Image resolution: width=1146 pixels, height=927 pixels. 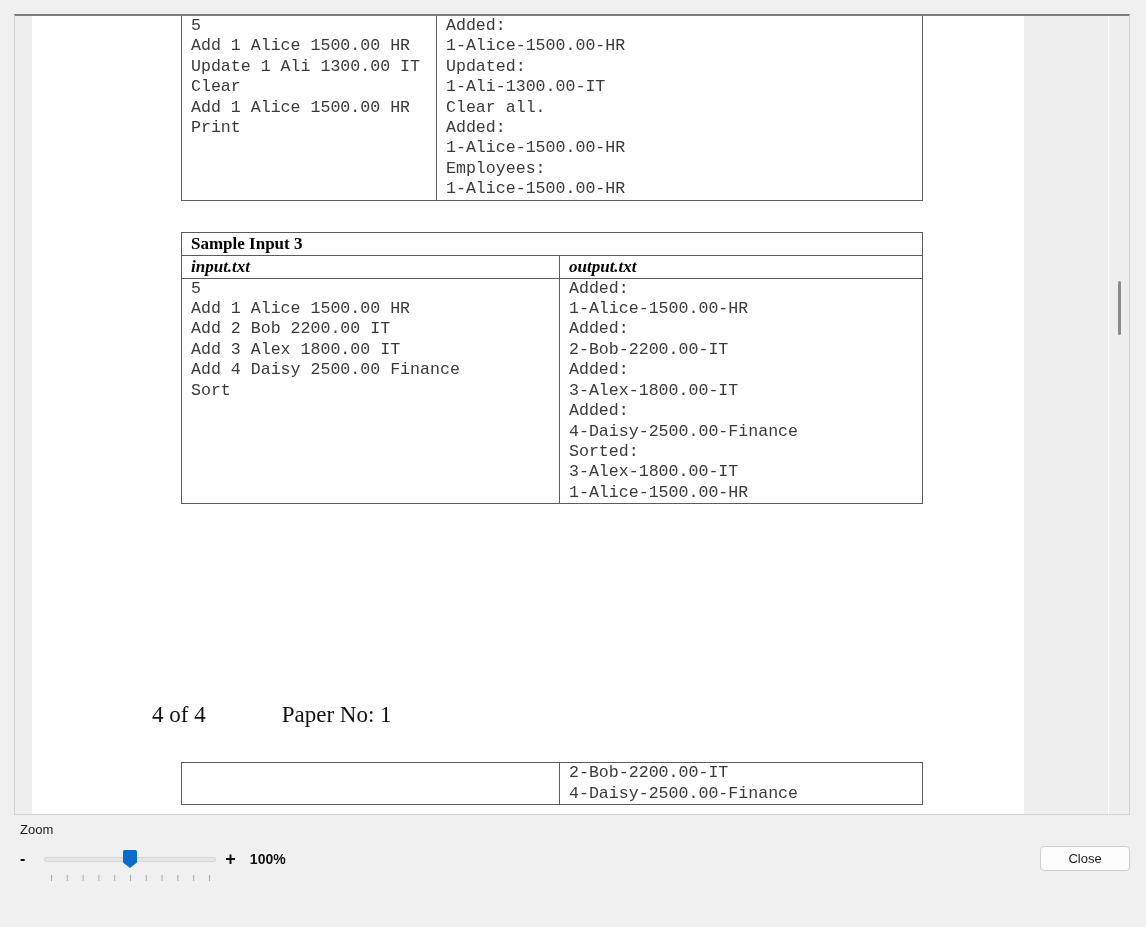 I want to click on code-line: Sort, so click(x=211, y=391).